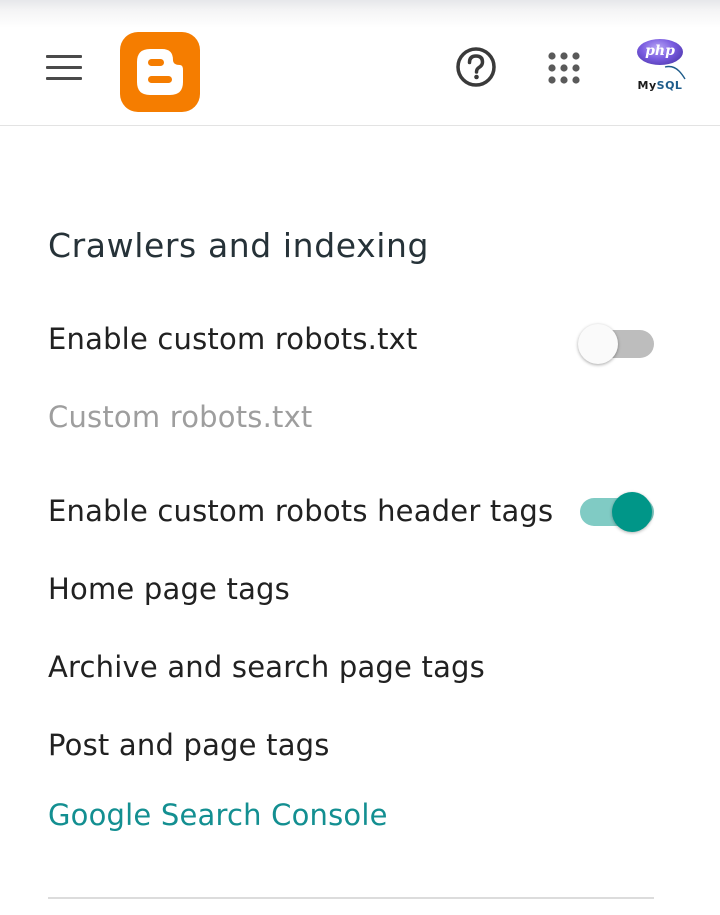 The height and width of the screenshot is (915, 720). What do you see at coordinates (351, 898) in the screenshot?
I see `section-divider` at bounding box center [351, 898].